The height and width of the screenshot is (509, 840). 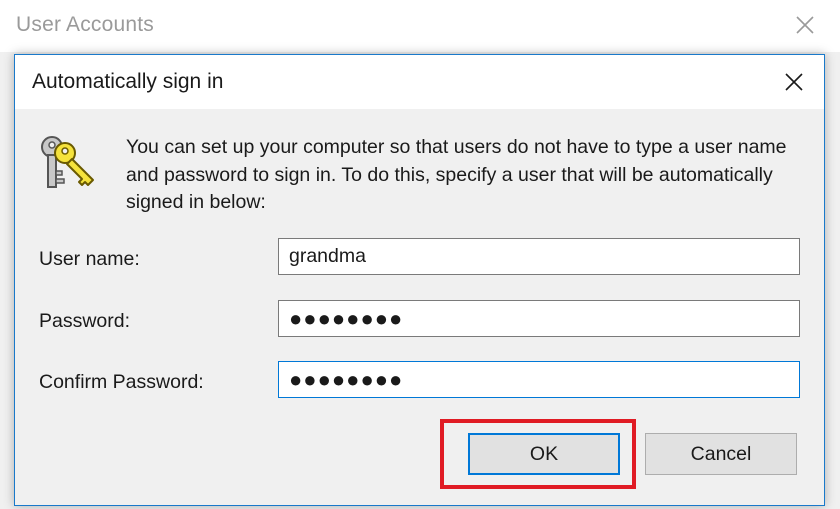 What do you see at coordinates (539, 318) in the screenshot?
I see `password-input` at bounding box center [539, 318].